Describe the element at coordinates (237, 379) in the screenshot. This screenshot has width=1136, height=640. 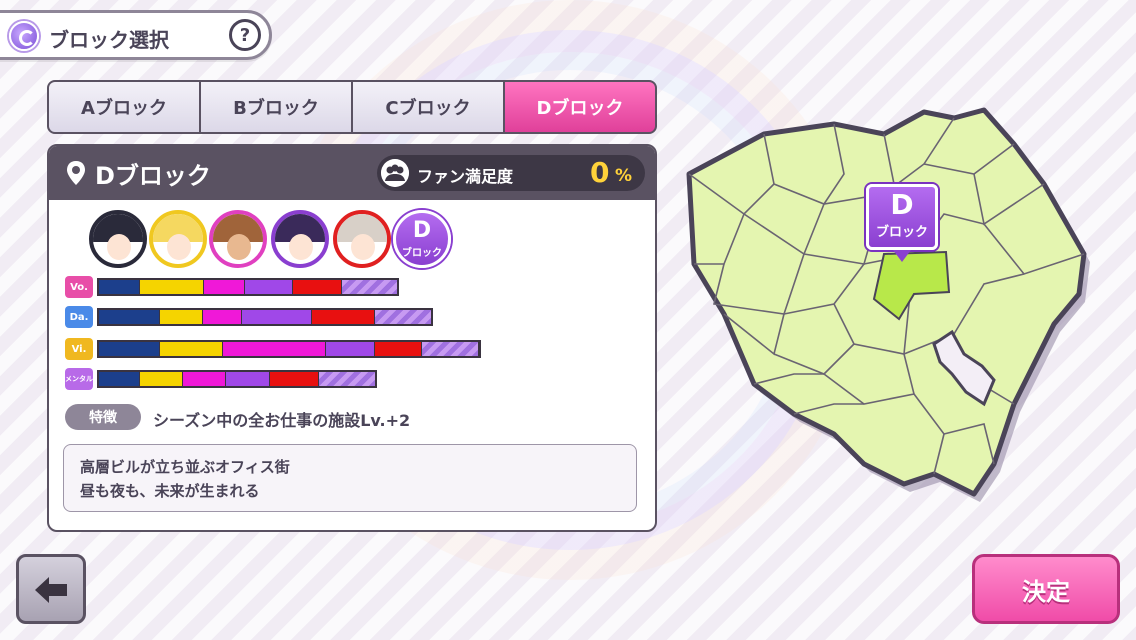
I see `mental-bar` at that location.